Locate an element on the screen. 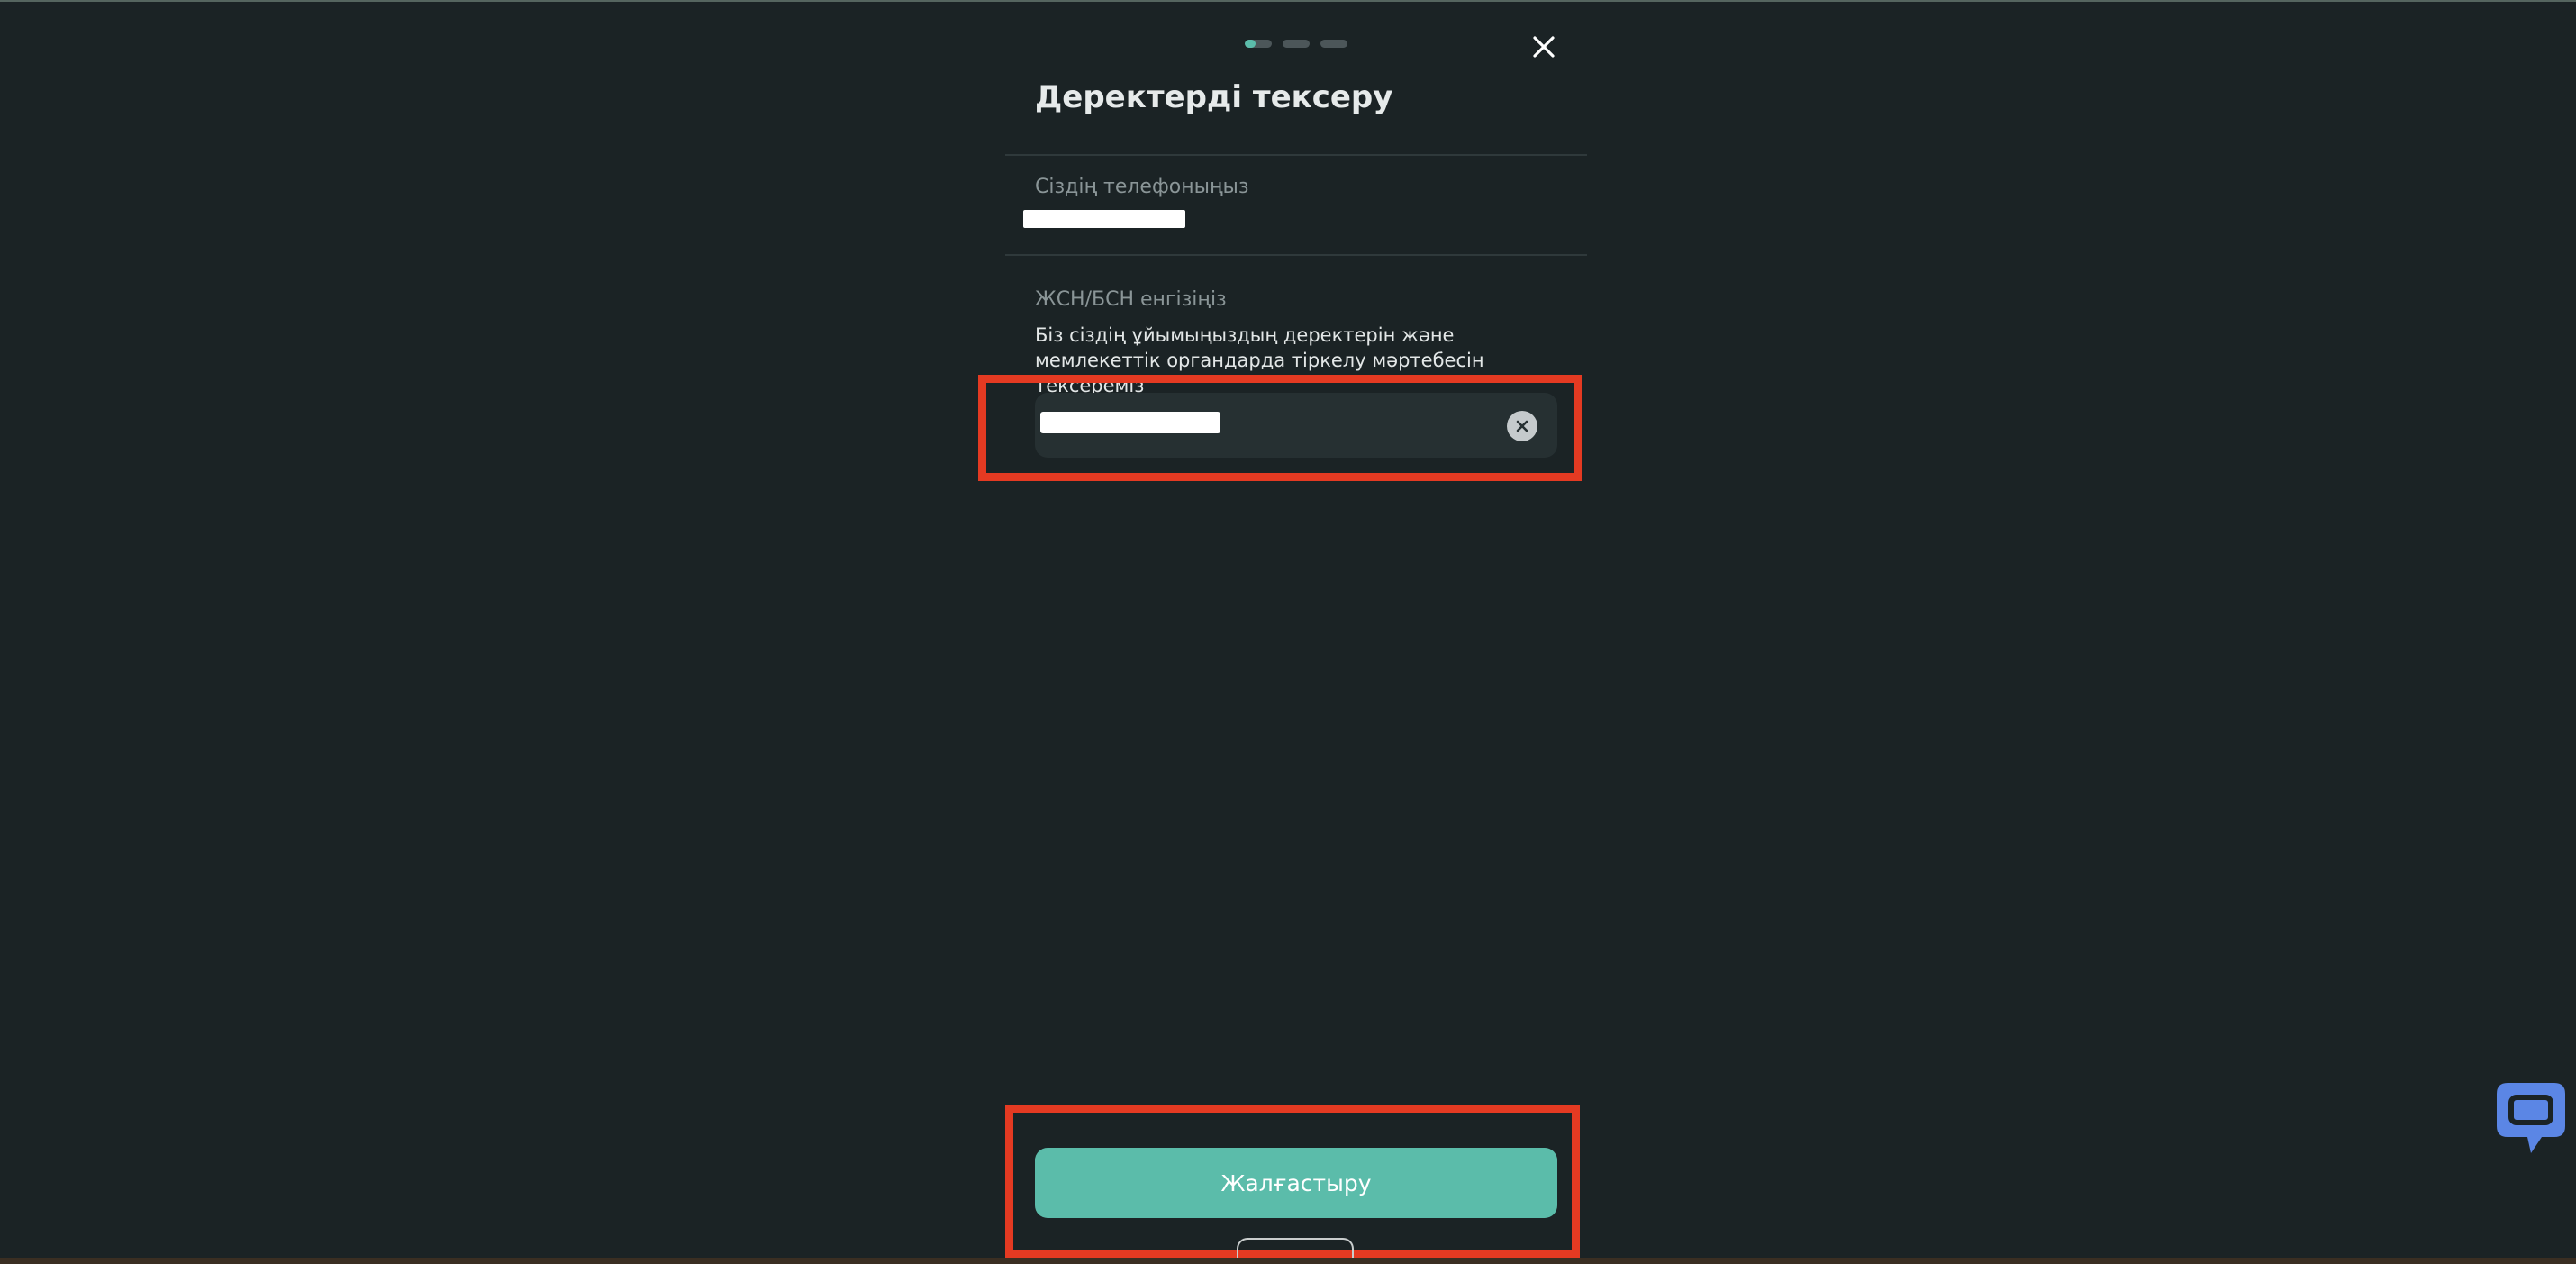 This screenshot has width=2576, height=1264. clear-circle-icon is located at coordinates (1522, 426).